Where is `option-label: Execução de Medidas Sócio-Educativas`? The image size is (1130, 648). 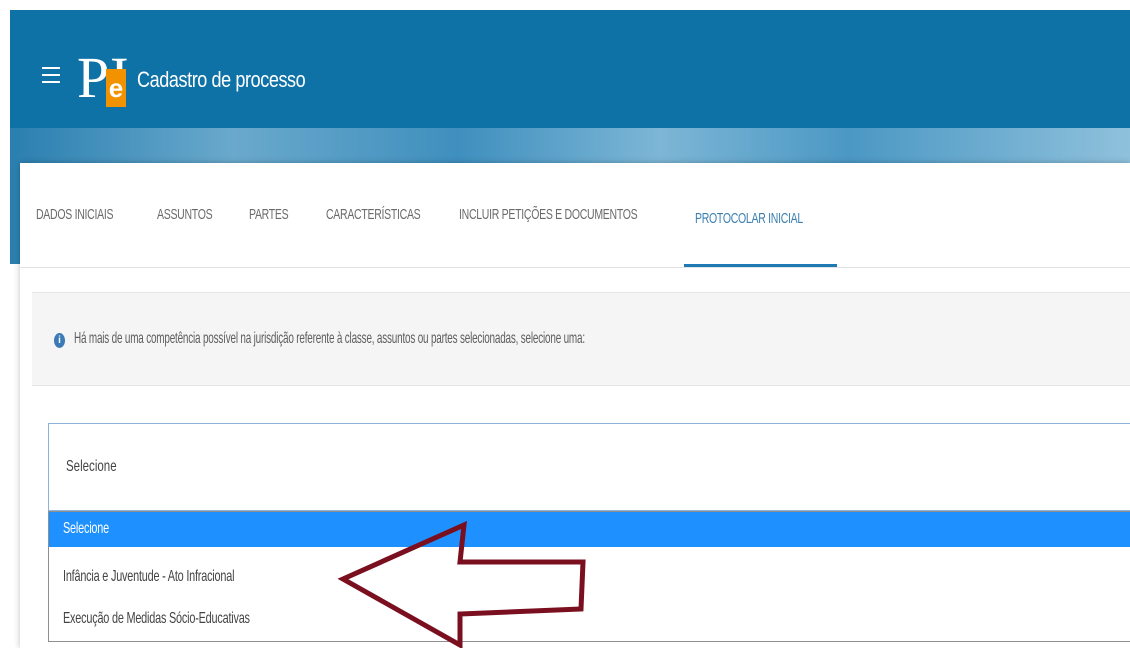
option-label: Execução de Medidas Sócio-Educativas is located at coordinates (156, 618).